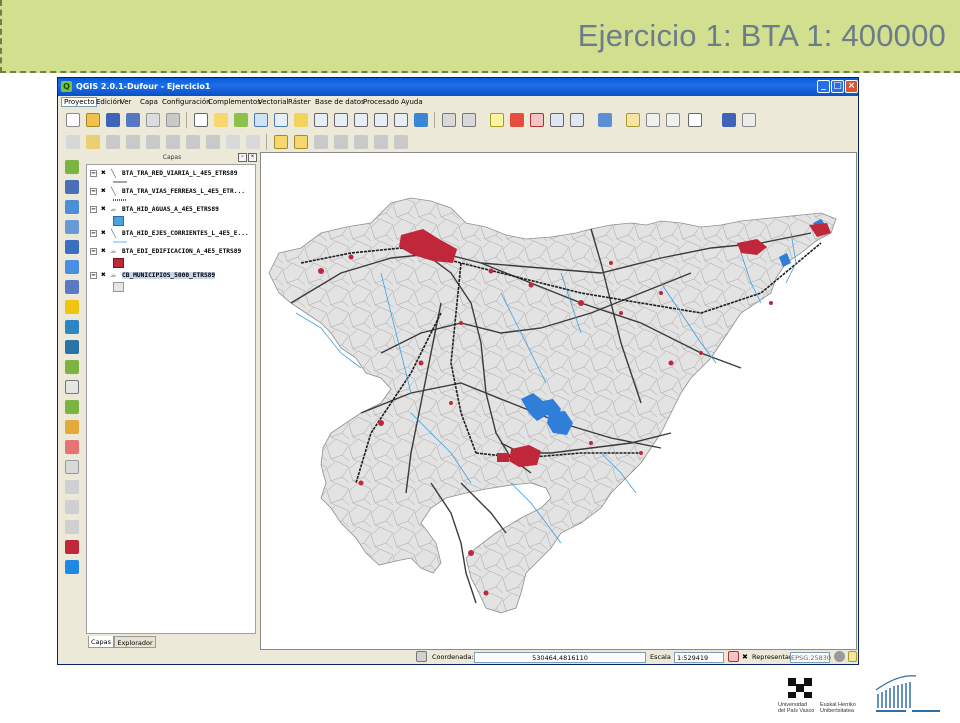  What do you see at coordinates (186, 102) in the screenshot?
I see `menu-configuracion: Configuración` at bounding box center [186, 102].